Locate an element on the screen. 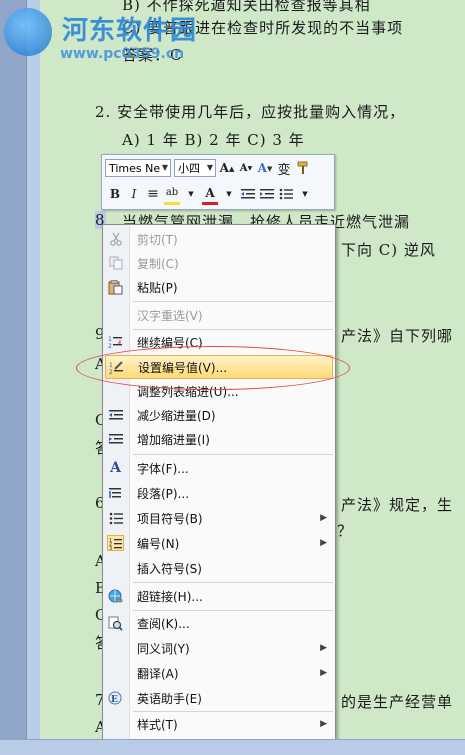 This screenshot has width=465, height=755. menu-item-reconvert: 汉字重选(V) is located at coordinates (219, 315).